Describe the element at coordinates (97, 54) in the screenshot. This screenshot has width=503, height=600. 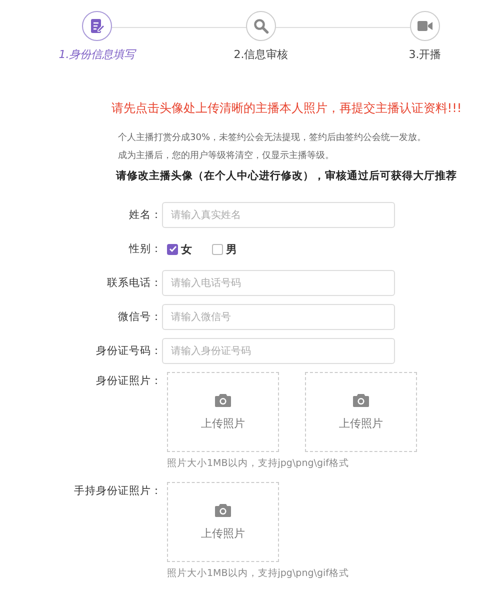
I see `step-label: 1.身份信息填写` at that location.